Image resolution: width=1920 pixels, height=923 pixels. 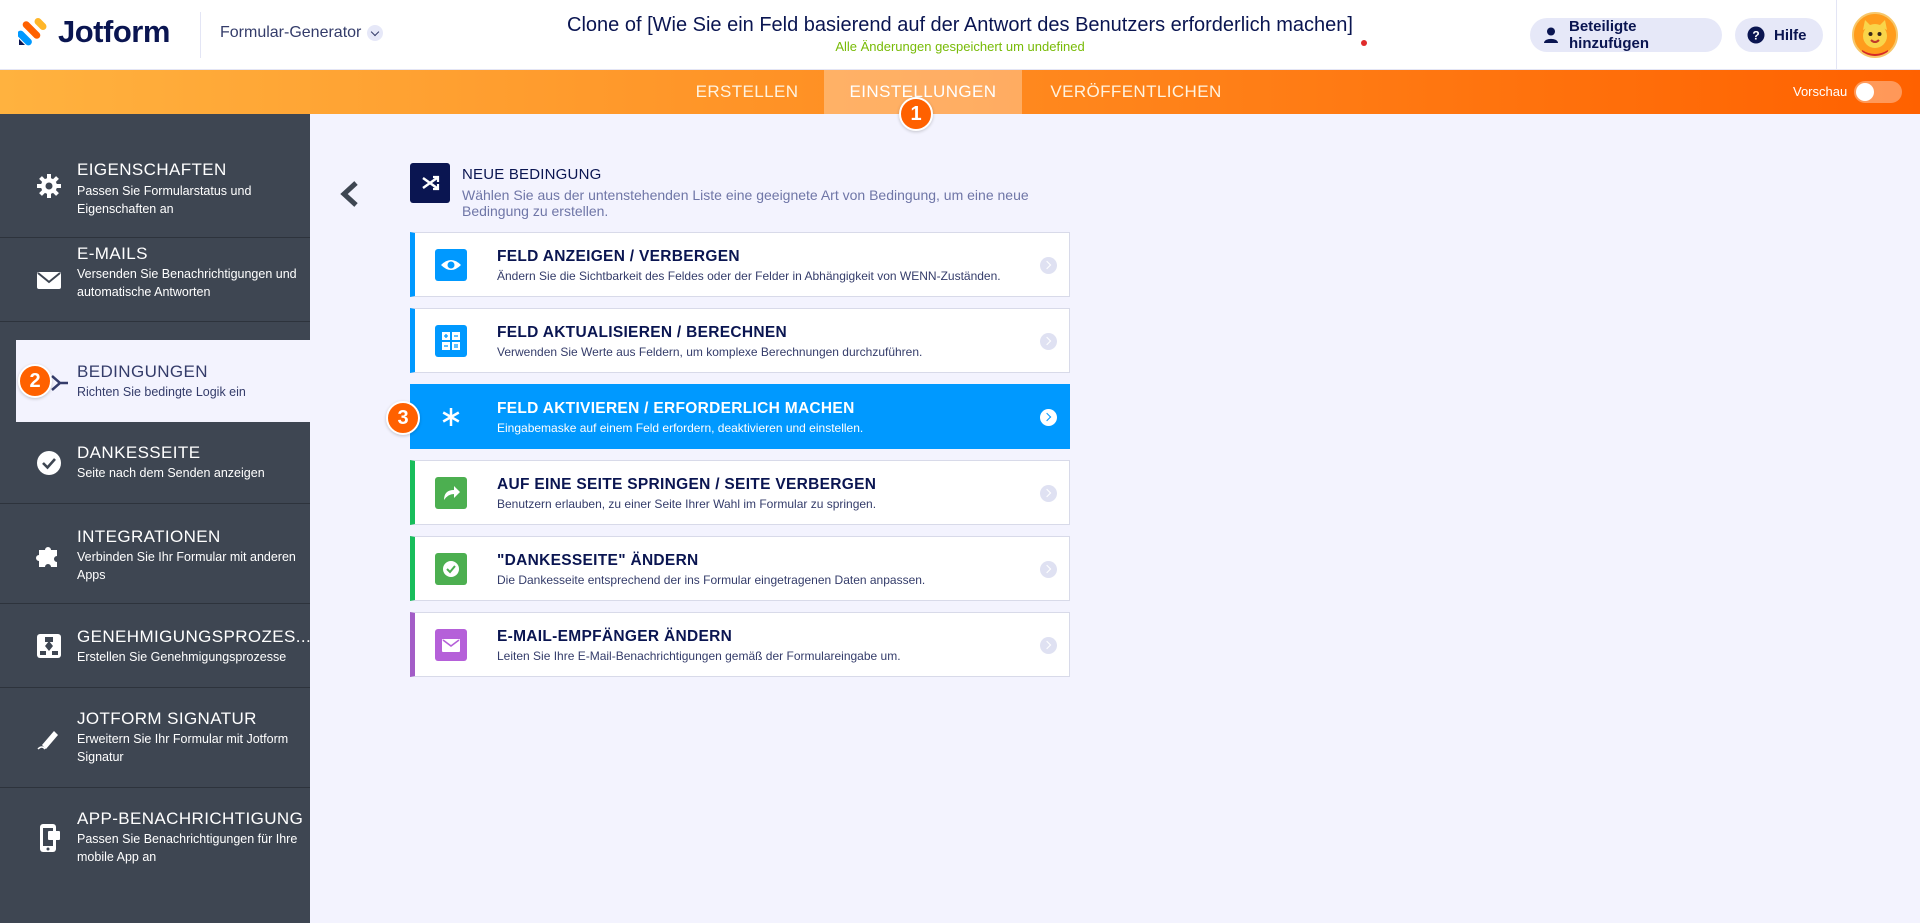 I want to click on asterisk-icon, so click(x=451, y=417).